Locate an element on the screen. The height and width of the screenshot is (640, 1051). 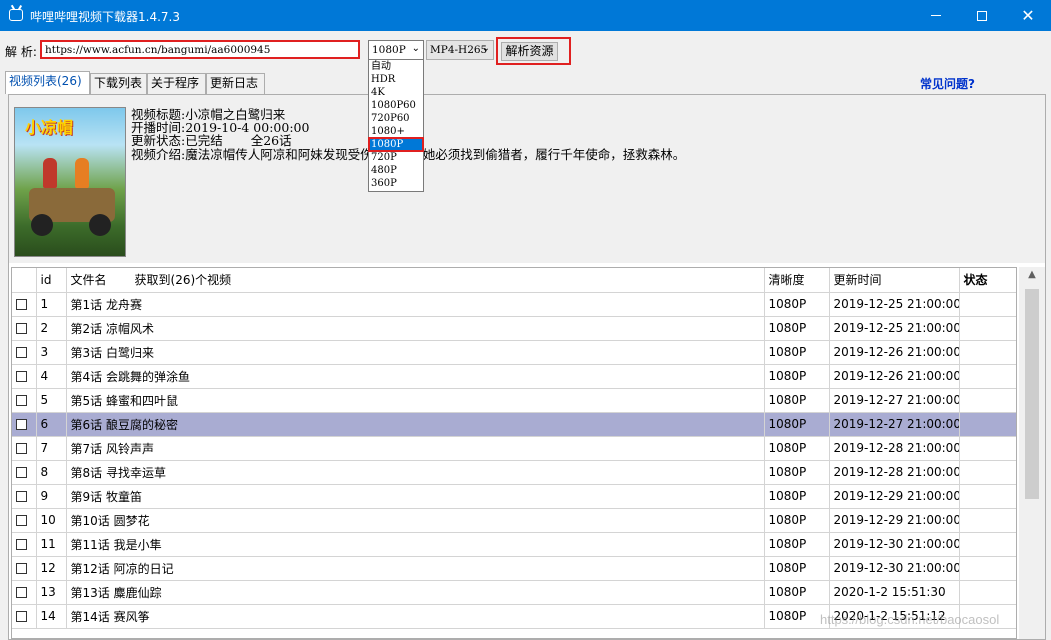
table-row: 6 第6话 酿豆腐的秘密 1080P 2019-12-27 21:00:00 is located at coordinates (514, 424).